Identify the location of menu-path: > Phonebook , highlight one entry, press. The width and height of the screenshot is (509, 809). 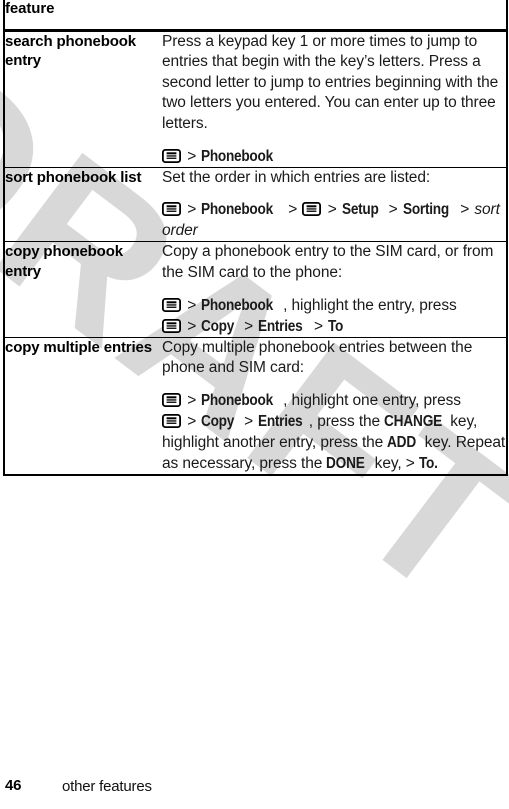
(334, 432).